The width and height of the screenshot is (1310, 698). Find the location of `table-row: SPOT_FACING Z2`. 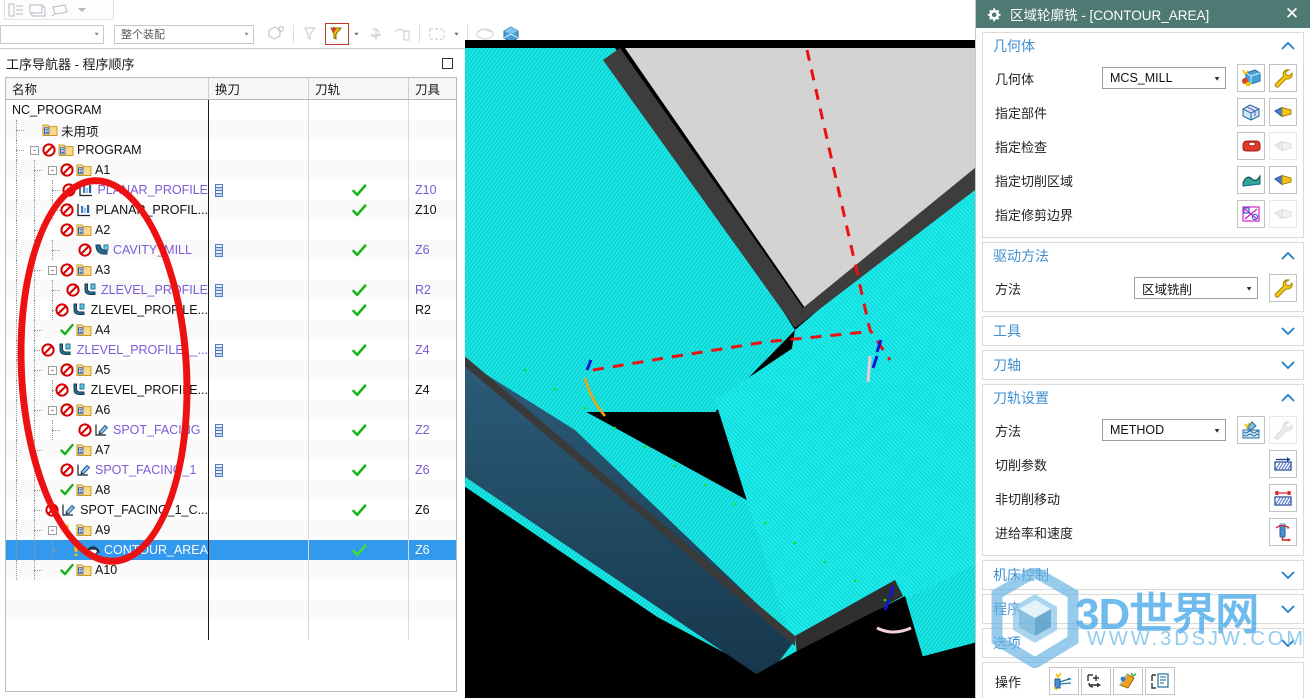

table-row: SPOT_FACING Z2 is located at coordinates (231, 430).